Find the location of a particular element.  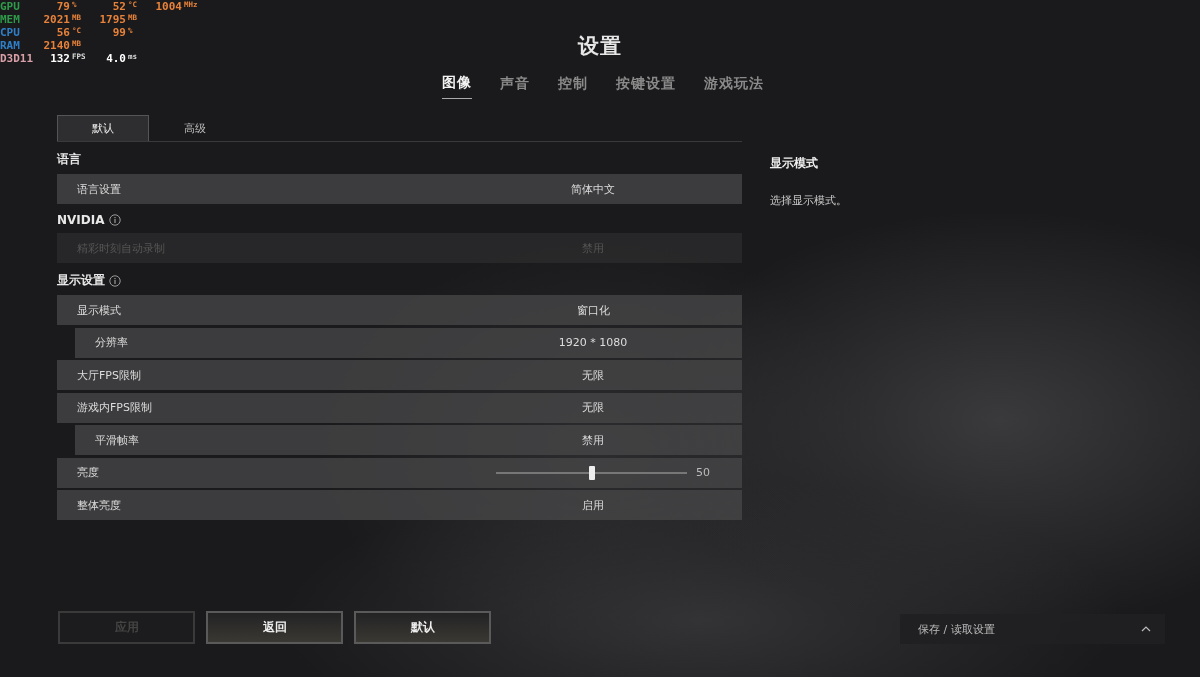

overlay-label: CPU is located at coordinates (10, 32).